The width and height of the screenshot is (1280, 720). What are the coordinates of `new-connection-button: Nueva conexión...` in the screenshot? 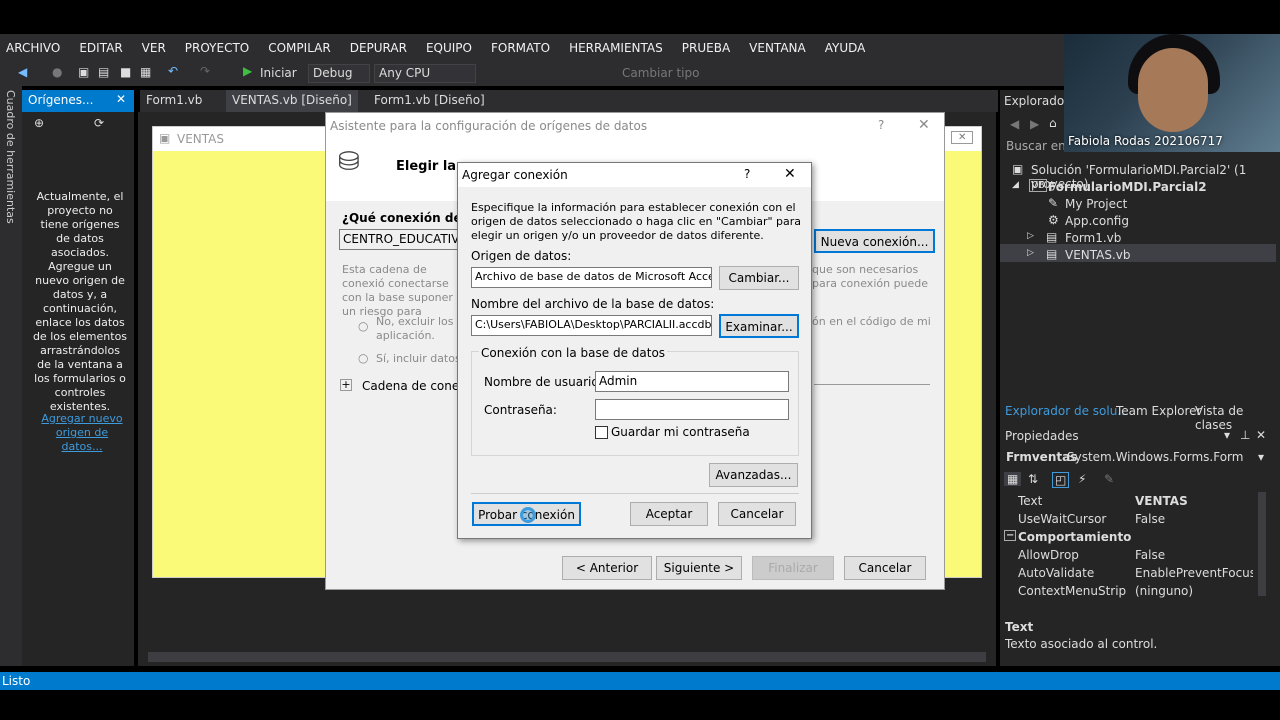 It's located at (874, 241).